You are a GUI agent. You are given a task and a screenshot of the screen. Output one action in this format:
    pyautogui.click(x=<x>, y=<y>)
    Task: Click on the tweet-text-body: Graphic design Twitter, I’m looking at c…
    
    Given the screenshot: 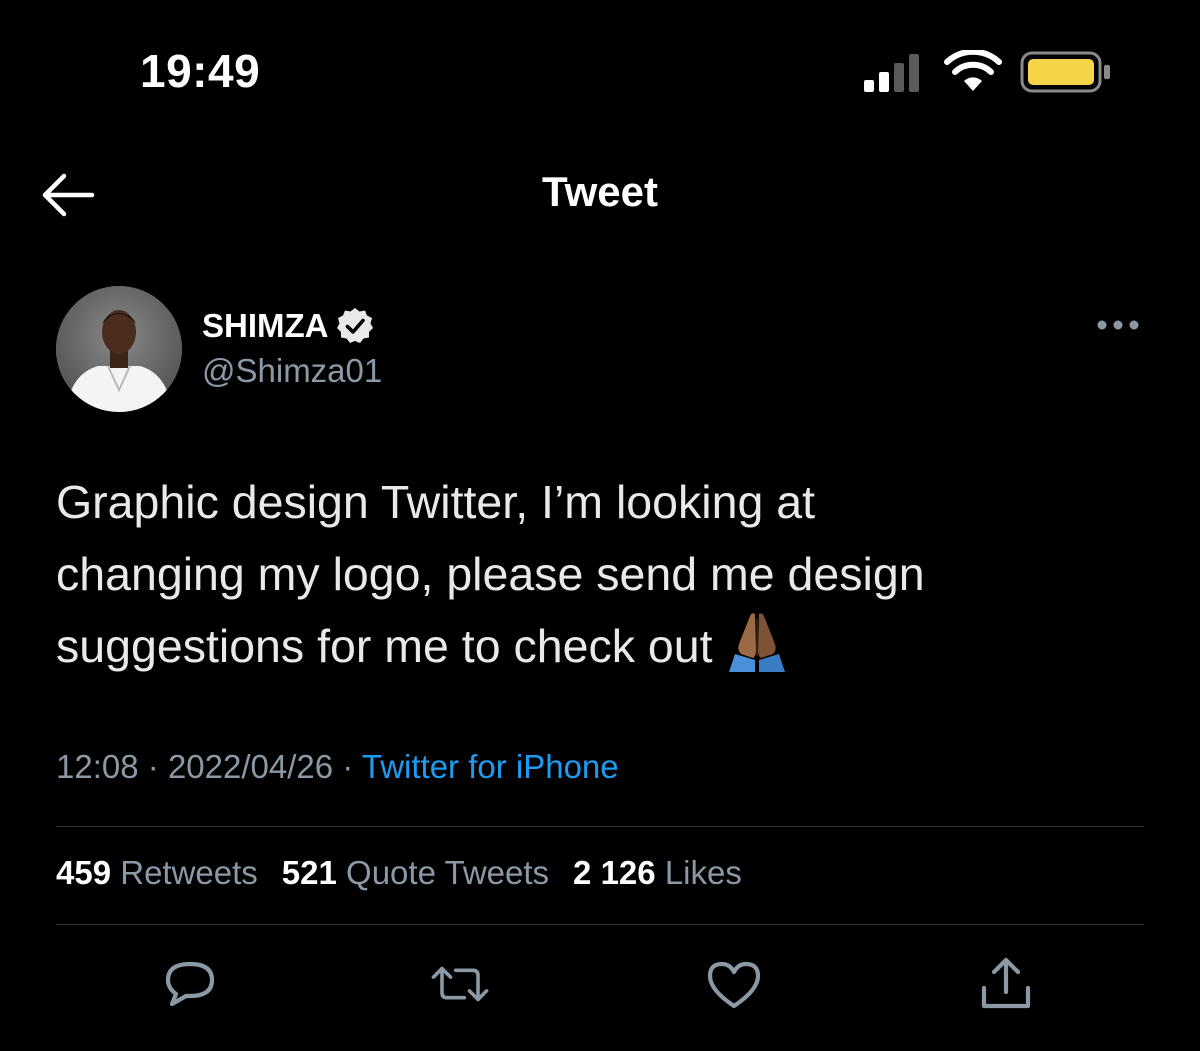 What is the action you would take?
    pyautogui.click(x=490, y=574)
    